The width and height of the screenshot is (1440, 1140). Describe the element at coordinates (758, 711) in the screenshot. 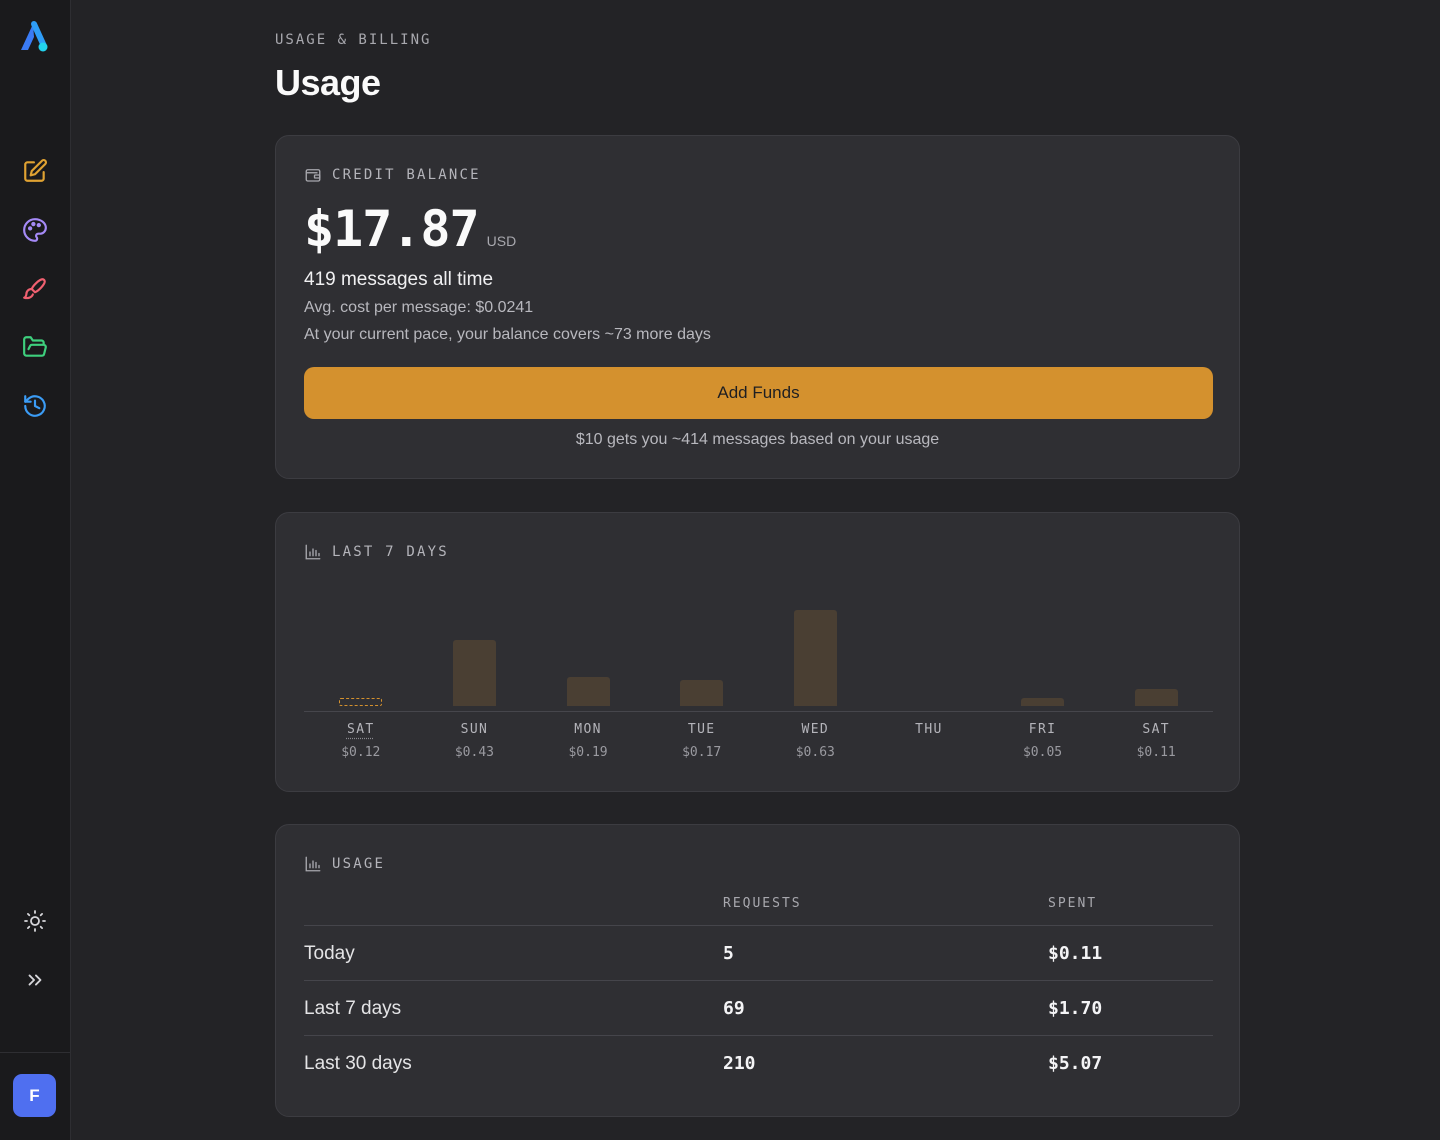

I see `chart-baseline` at that location.